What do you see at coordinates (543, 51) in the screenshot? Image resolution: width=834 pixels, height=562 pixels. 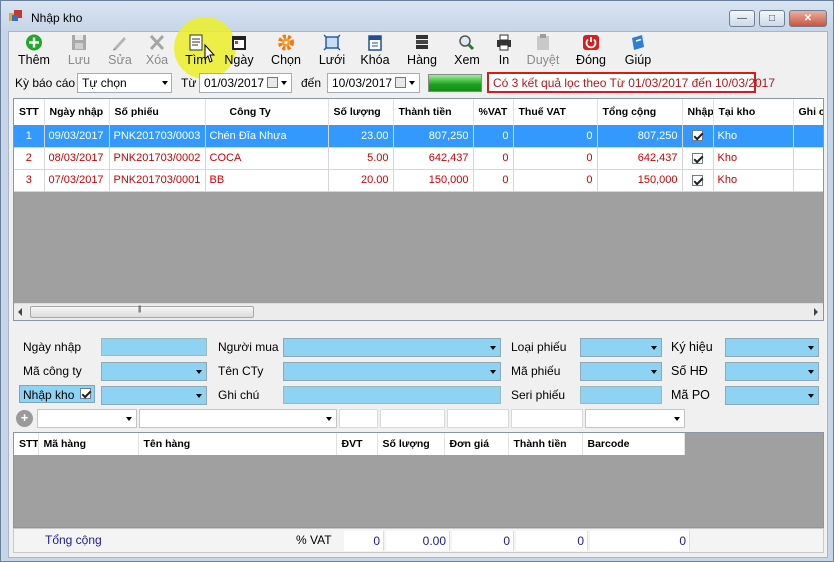 I see `approve-button: Duyệt` at bounding box center [543, 51].